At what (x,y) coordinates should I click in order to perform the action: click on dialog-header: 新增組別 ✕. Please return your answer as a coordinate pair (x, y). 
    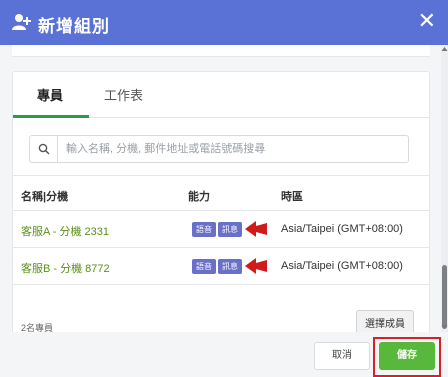
    Looking at the image, I should click on (224, 22).